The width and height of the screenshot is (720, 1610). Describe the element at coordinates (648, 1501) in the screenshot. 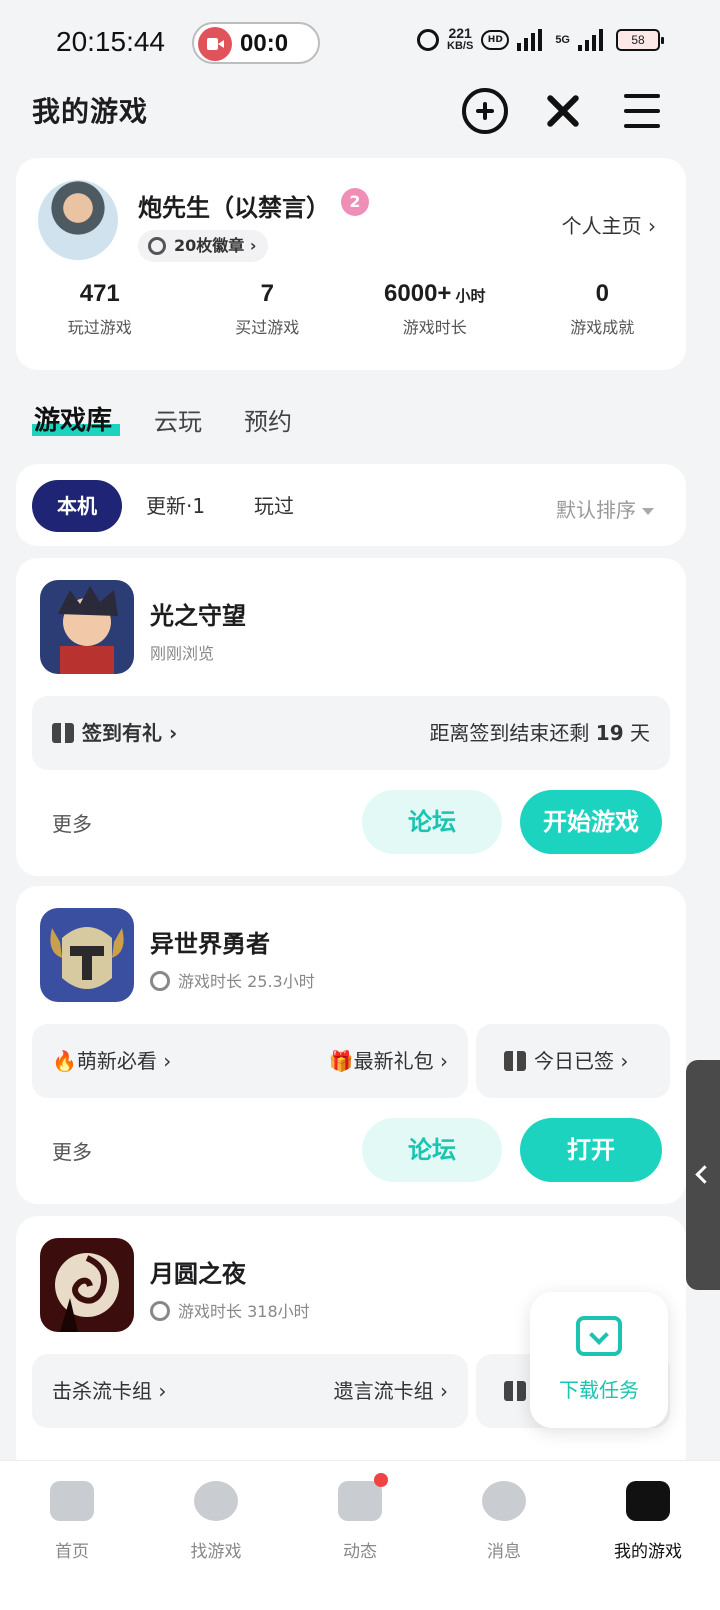

I see `gamepad-icon` at that location.